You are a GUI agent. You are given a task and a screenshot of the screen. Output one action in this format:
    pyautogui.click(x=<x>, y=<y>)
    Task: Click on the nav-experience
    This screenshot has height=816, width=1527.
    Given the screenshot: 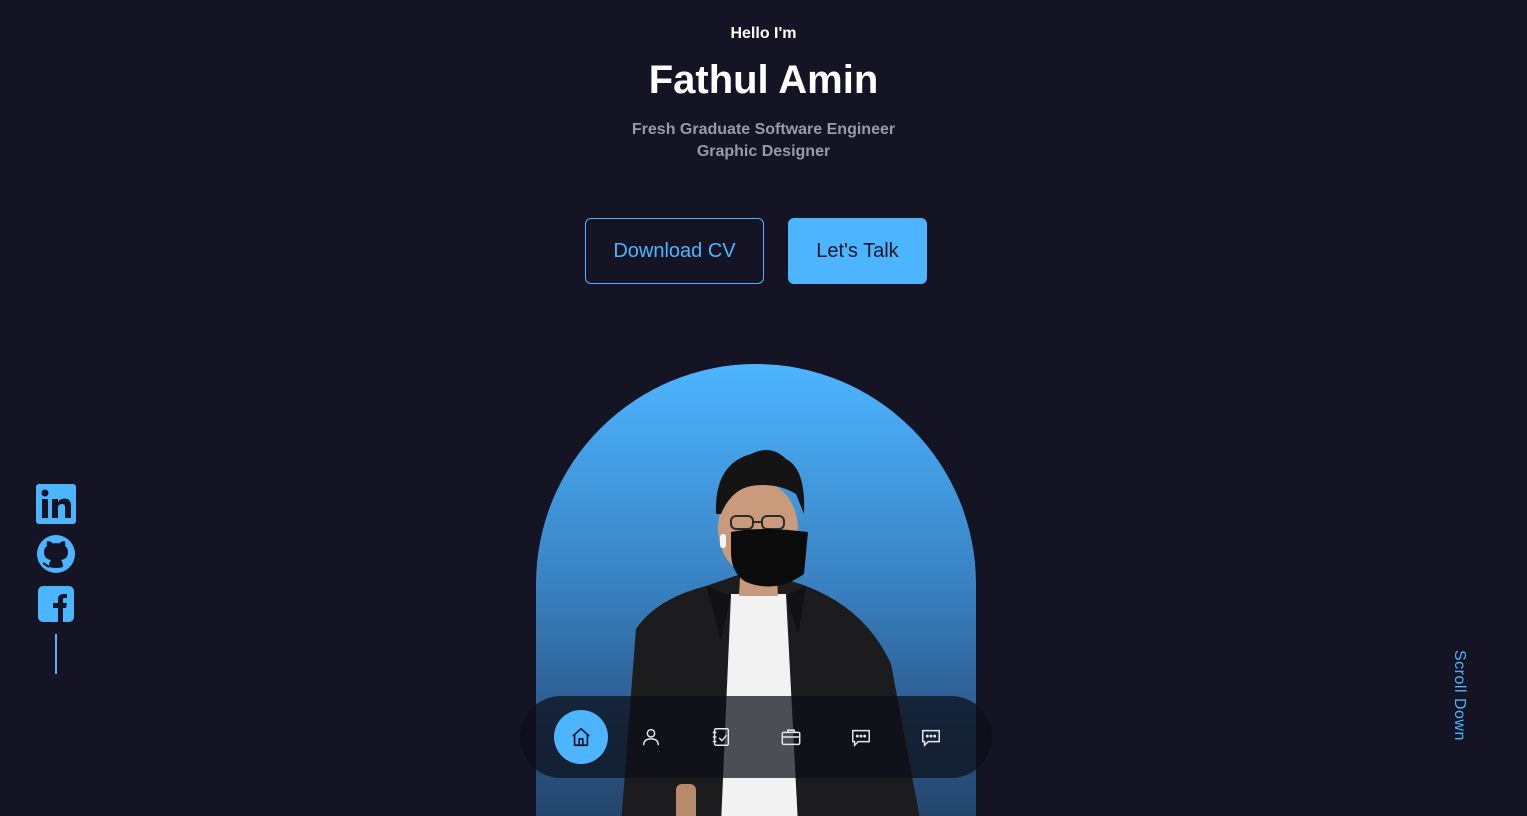 What is the action you would take?
    pyautogui.click(x=721, y=737)
    